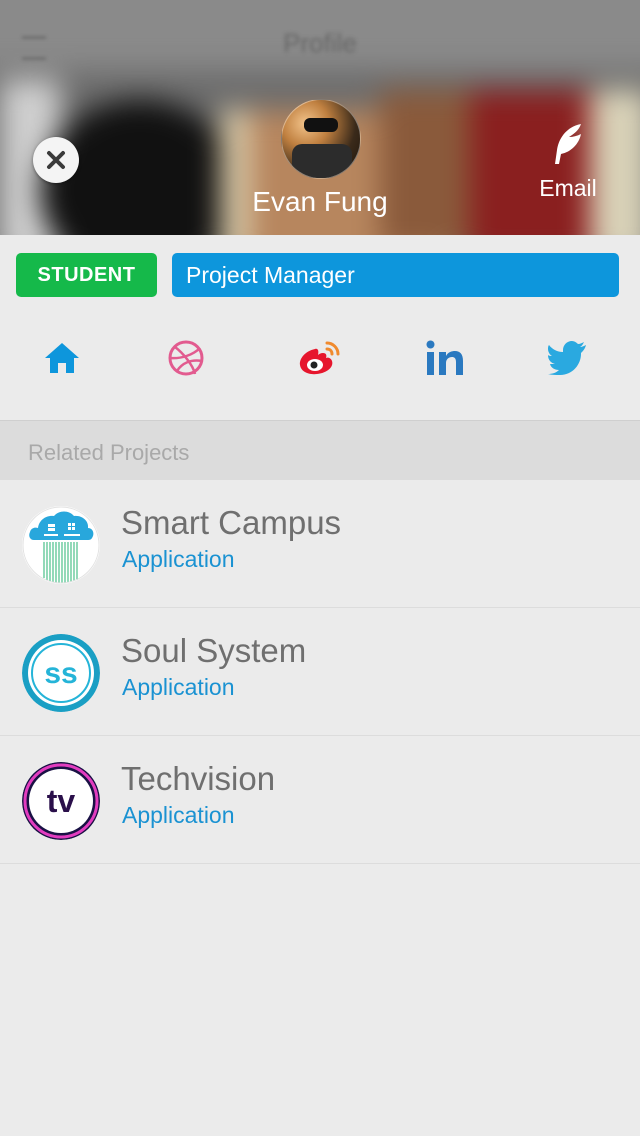 Image resolution: width=640 pixels, height=1136 pixels. I want to click on close-icon, so click(56, 160).